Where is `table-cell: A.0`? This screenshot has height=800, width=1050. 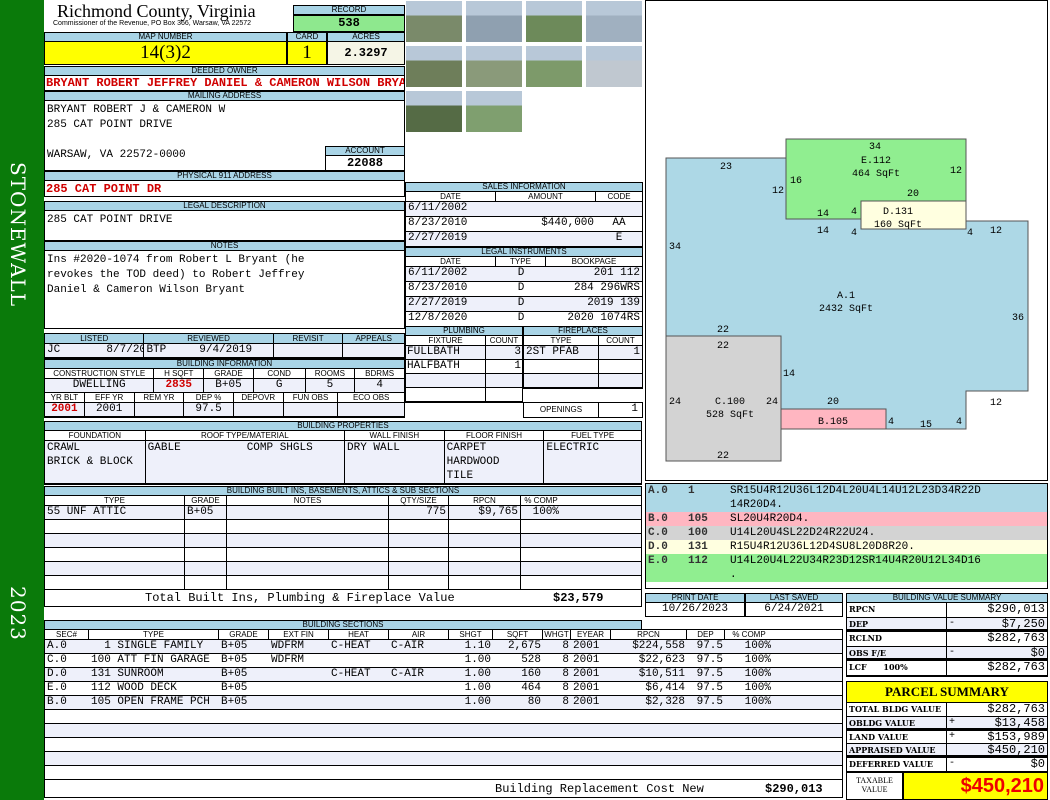
table-cell: A.0 is located at coordinates (57, 646).